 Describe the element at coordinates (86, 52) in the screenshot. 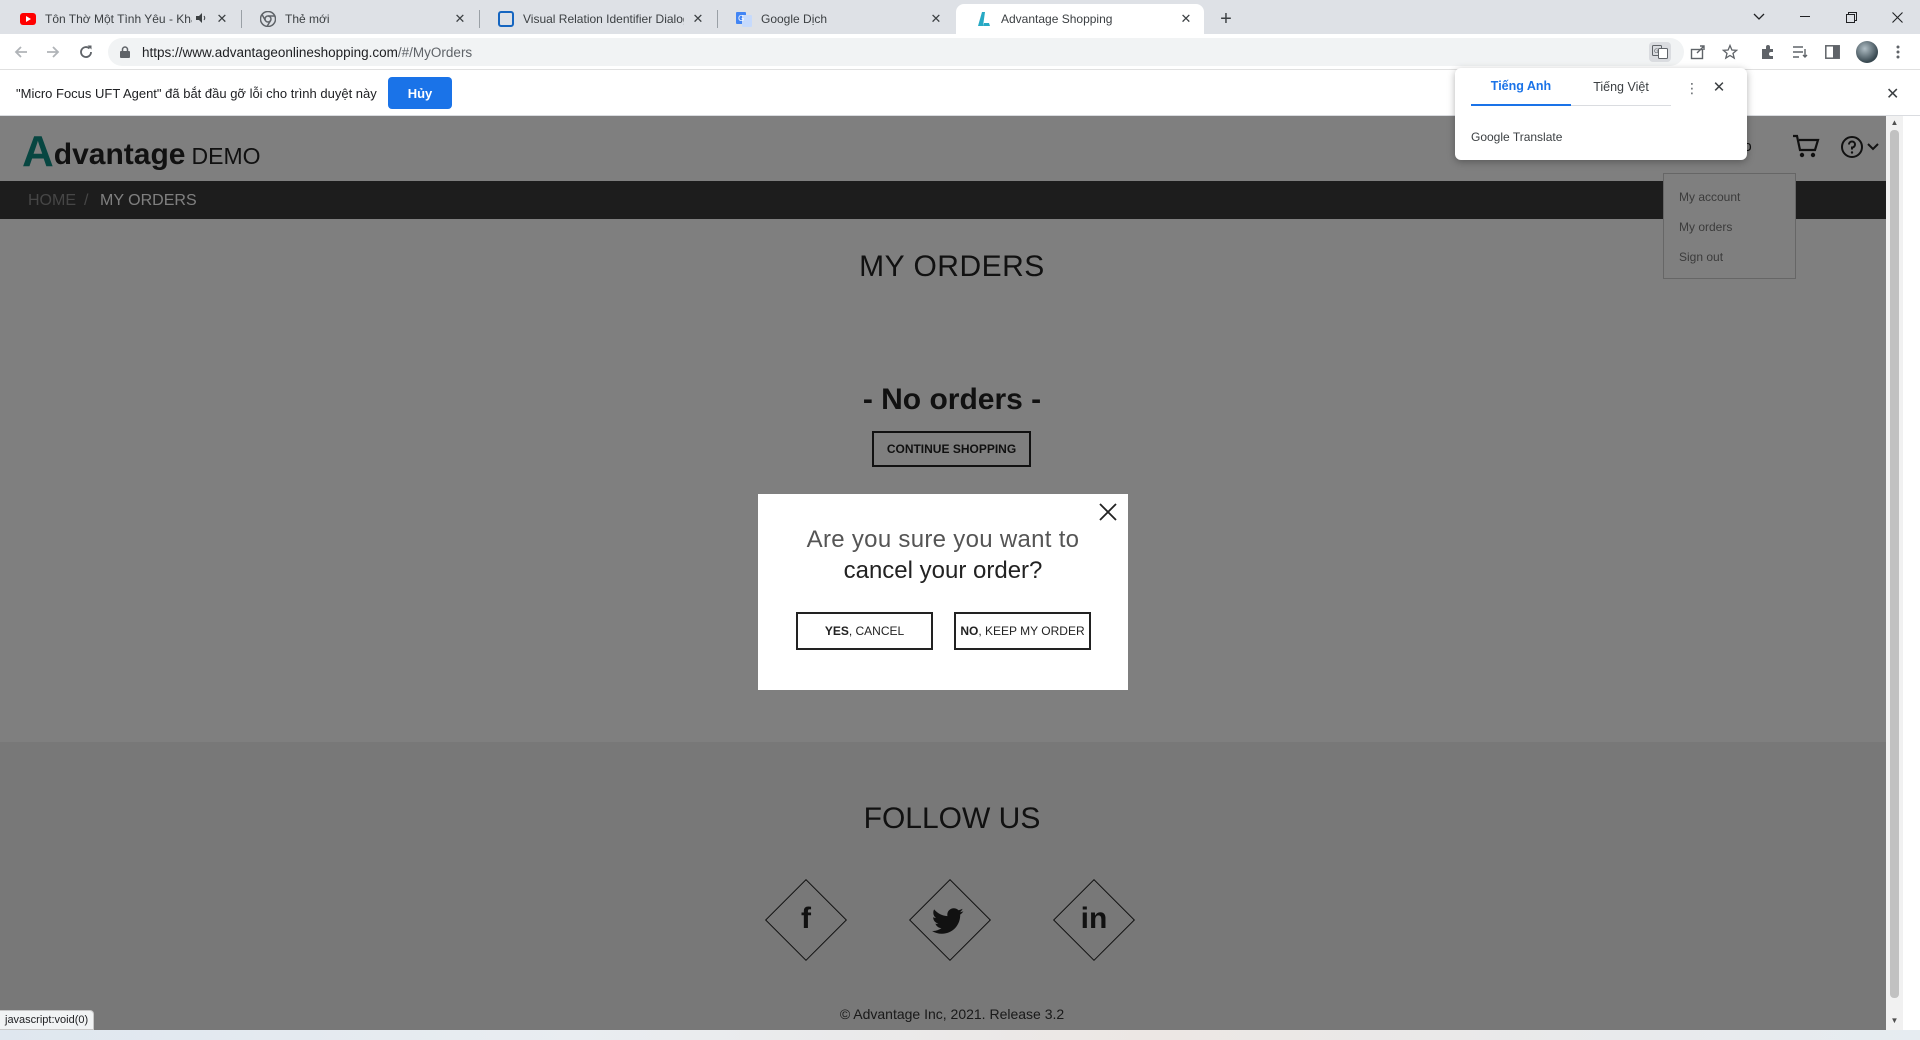

I see `reload-icon` at that location.